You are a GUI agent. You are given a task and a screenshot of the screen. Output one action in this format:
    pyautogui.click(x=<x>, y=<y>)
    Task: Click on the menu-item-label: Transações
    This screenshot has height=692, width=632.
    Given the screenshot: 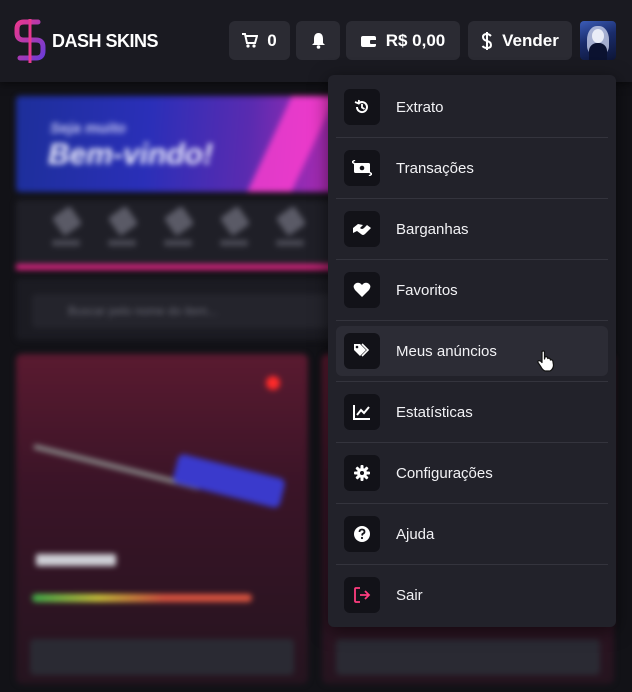 What is the action you would take?
    pyautogui.click(x=435, y=168)
    